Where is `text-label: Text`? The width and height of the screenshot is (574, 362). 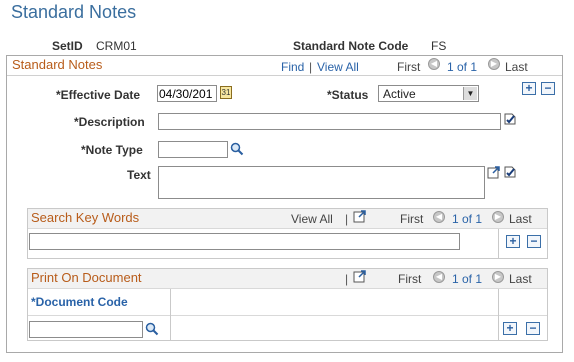
text-label: Text is located at coordinates (139, 175).